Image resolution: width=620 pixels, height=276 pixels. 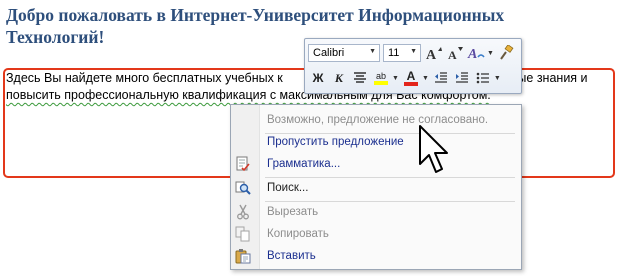 What do you see at coordinates (293, 212) in the screenshot?
I see `menu-item-label: Вырезать` at bounding box center [293, 212].